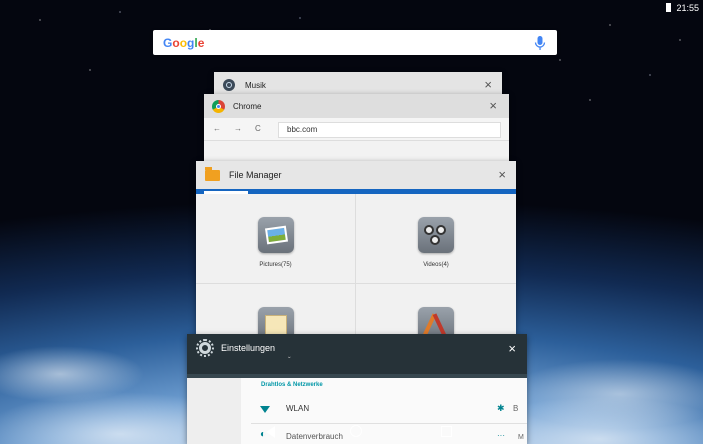  What do you see at coordinates (258, 128) in the screenshot?
I see `reload-icon: C` at bounding box center [258, 128].